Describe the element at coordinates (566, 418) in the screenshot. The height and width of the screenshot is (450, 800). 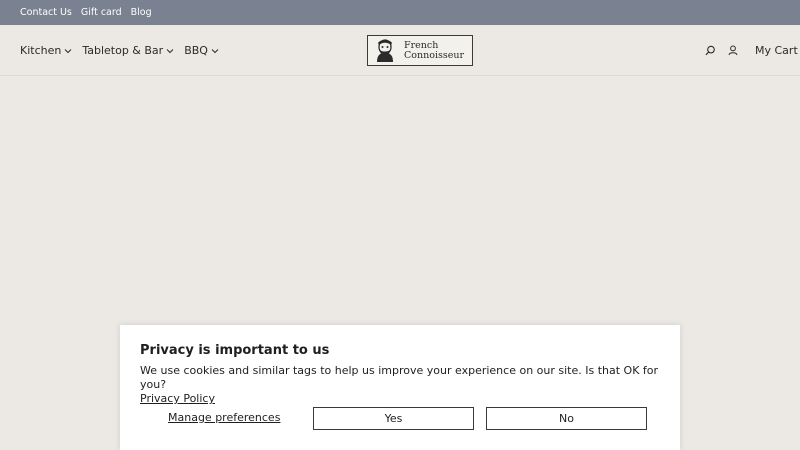
I see `decline-button: No` at that location.